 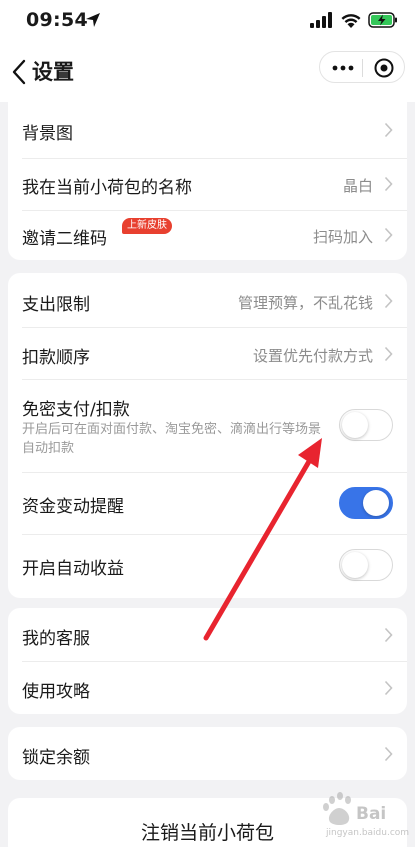 What do you see at coordinates (207, 300) in the screenshot?
I see `row-spending-limit: 支出限制 管理预算，不乱花钱` at bounding box center [207, 300].